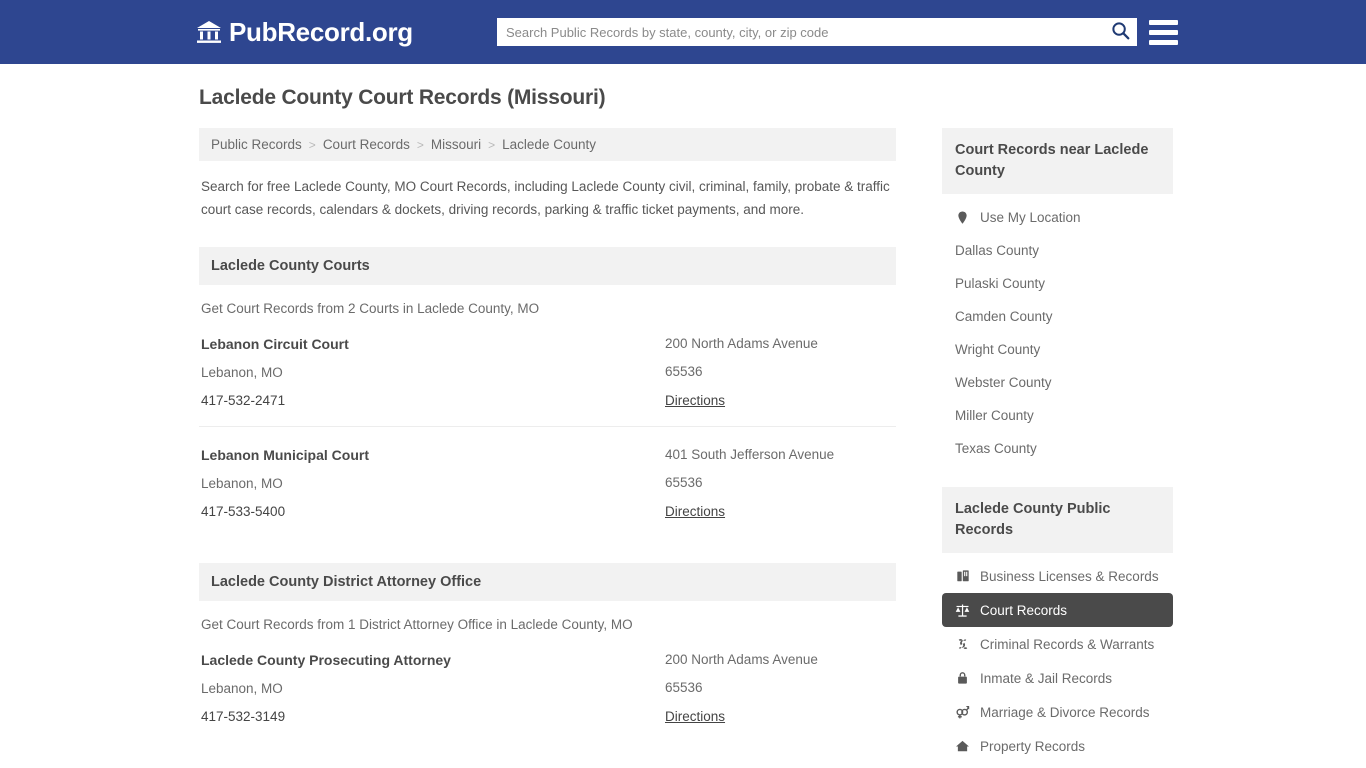  What do you see at coordinates (741, 660) in the screenshot?
I see `office-address: 200 North Adams Avenue` at bounding box center [741, 660].